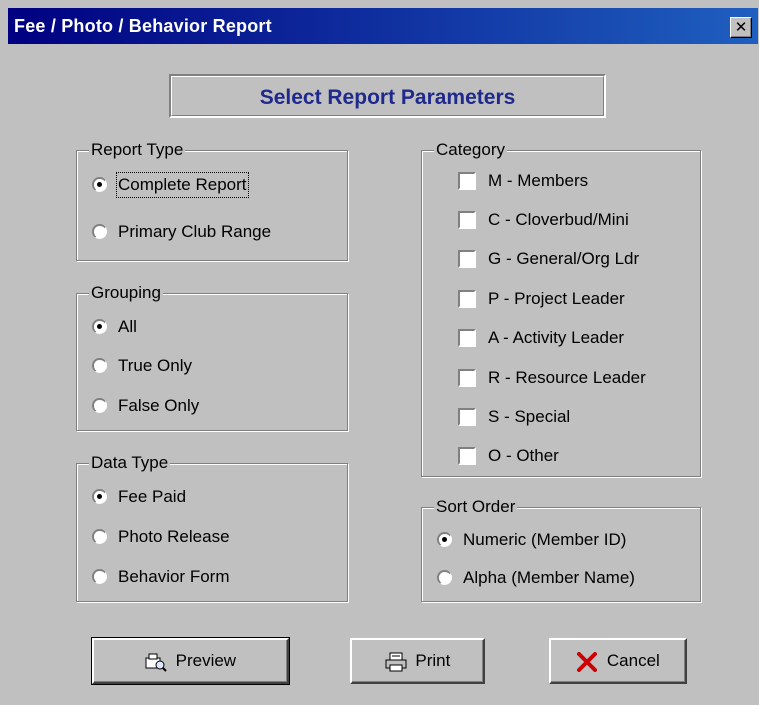 The height and width of the screenshot is (705, 759). I want to click on checkbox-label: P - Project Leader, so click(556, 298).